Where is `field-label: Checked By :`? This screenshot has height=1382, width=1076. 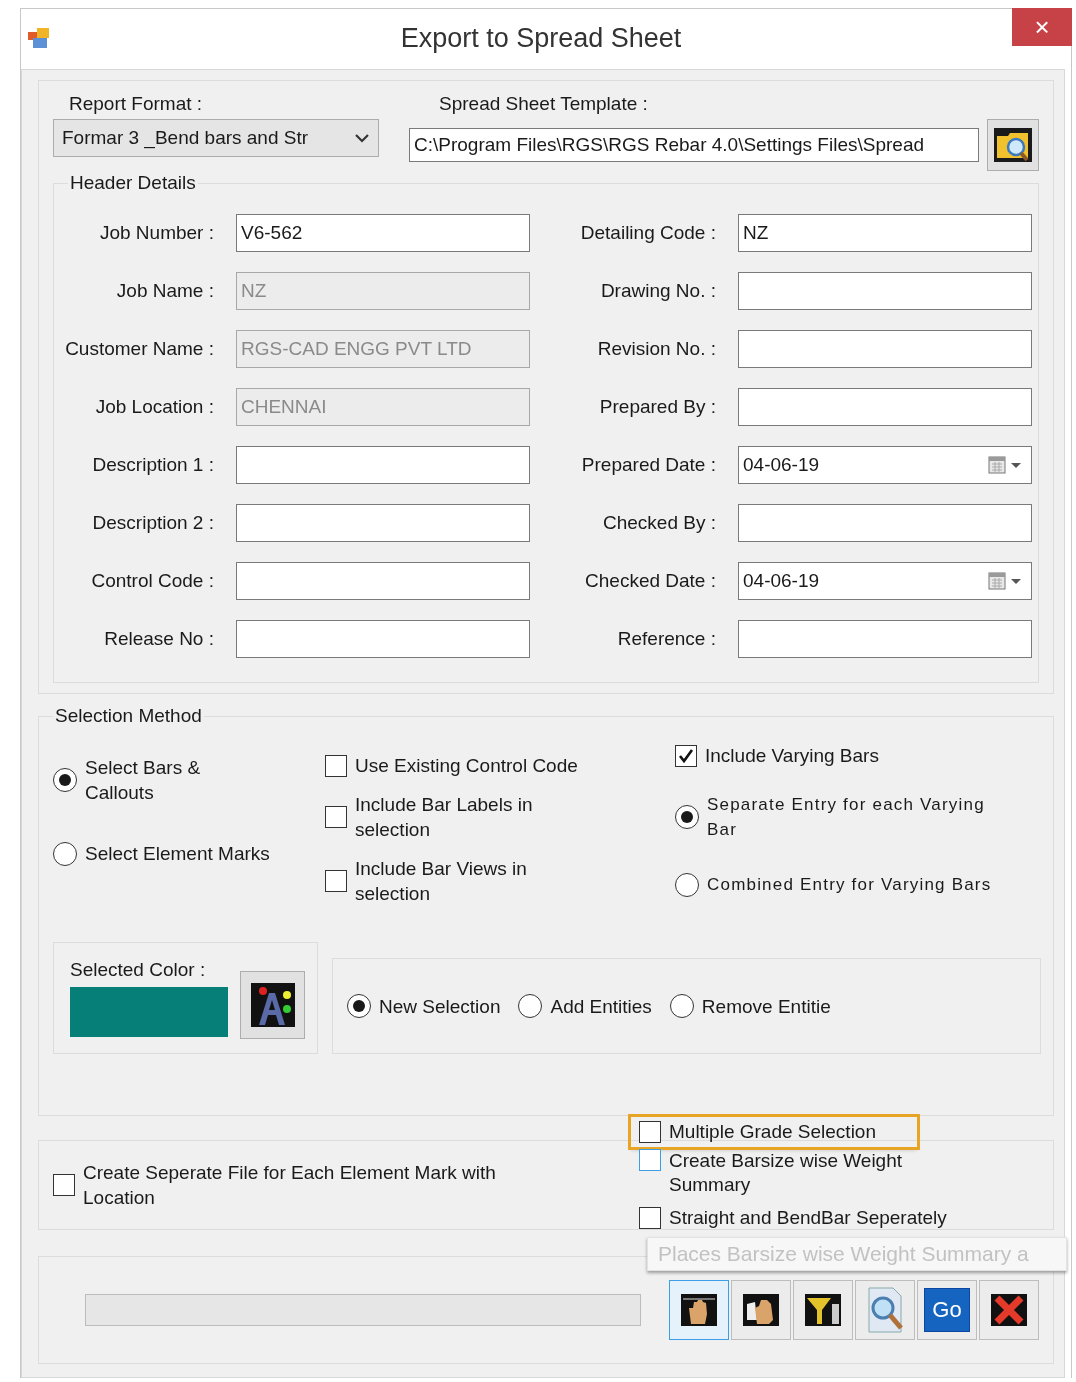
field-label: Checked By : is located at coordinates (659, 523).